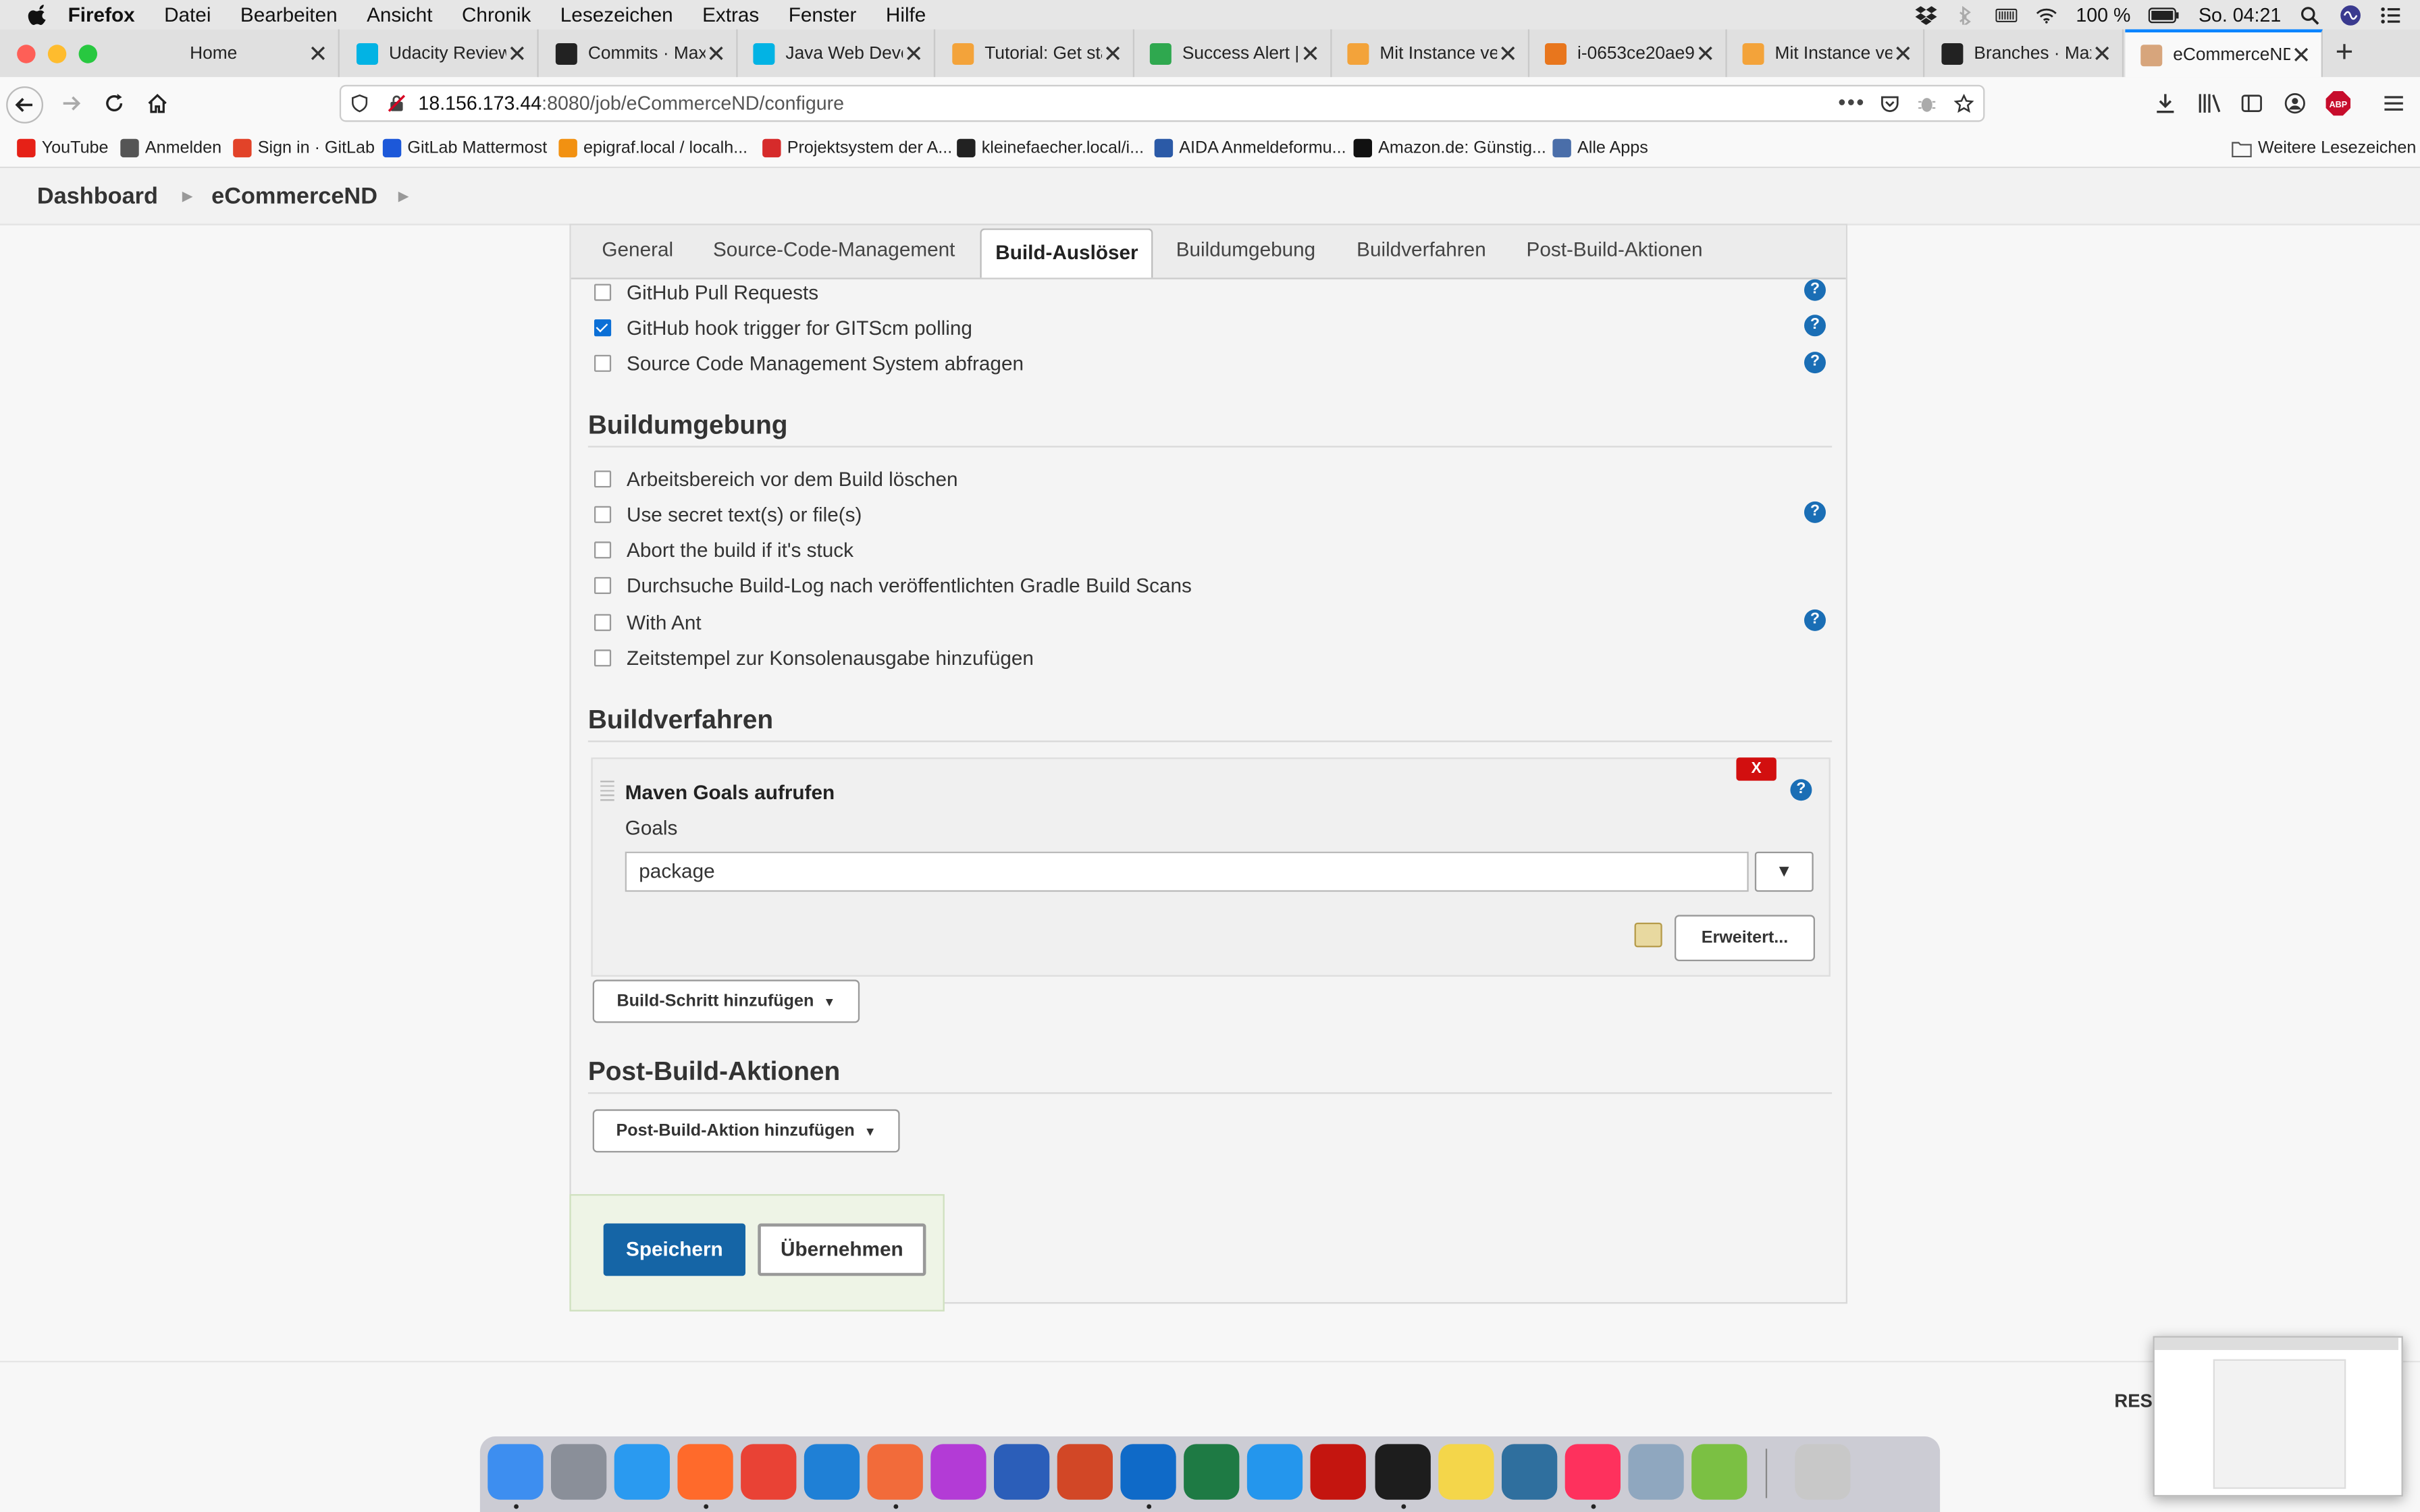 This screenshot has height=1512, width=2420. Describe the element at coordinates (746, 1131) in the screenshot. I see `add-post-build-action-button: Post-Build-Aktion hinzufügen ▼` at that location.